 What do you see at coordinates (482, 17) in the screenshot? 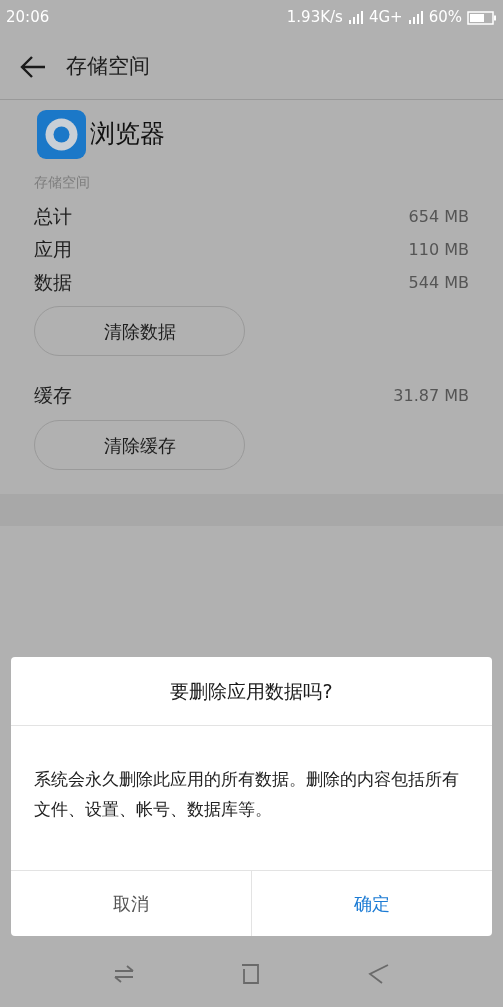
I see `battery-icon` at bounding box center [482, 17].